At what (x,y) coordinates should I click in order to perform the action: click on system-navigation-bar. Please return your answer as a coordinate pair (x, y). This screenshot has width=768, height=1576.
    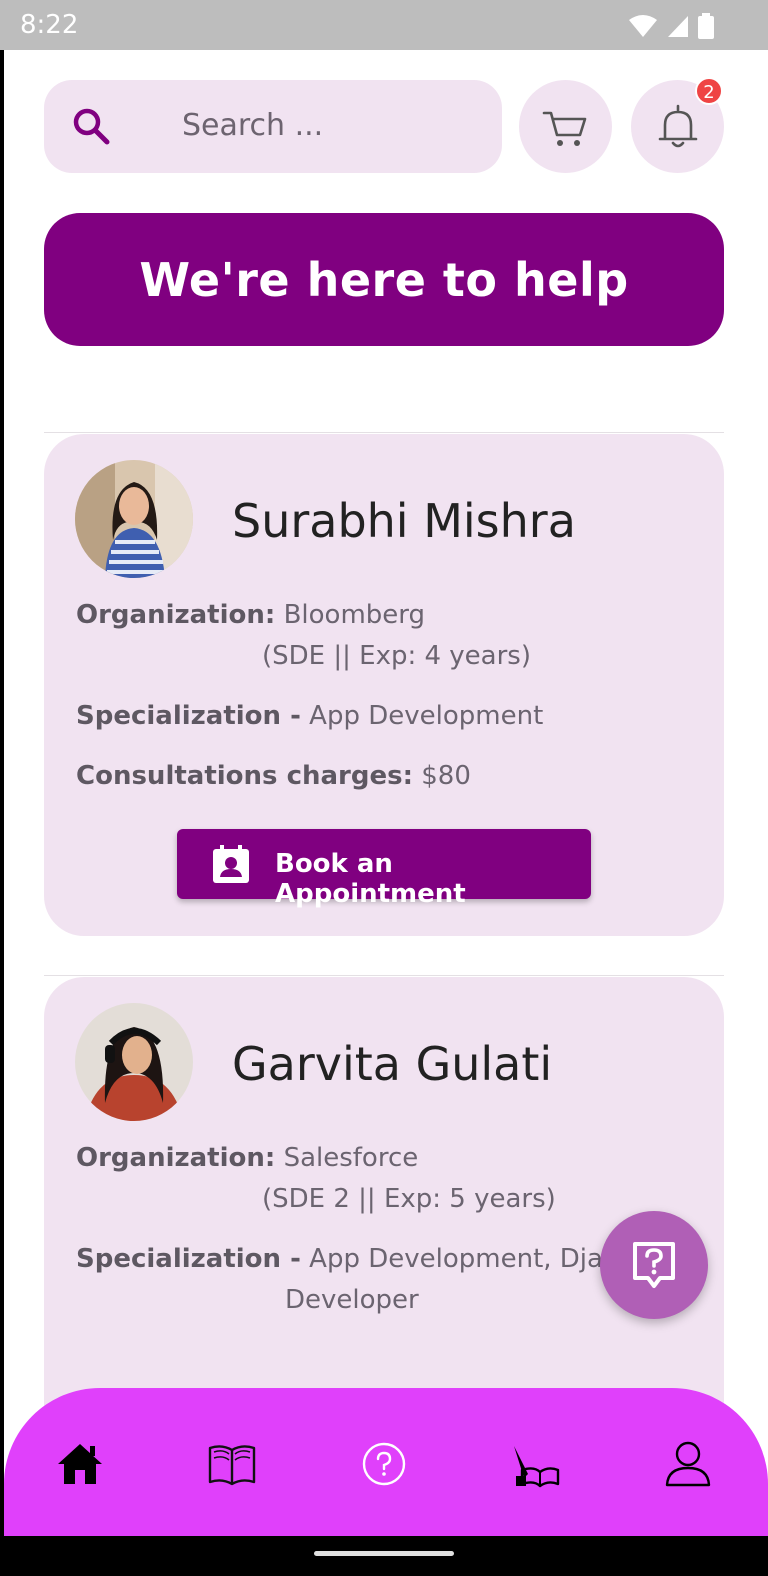
    Looking at the image, I should click on (384, 1556).